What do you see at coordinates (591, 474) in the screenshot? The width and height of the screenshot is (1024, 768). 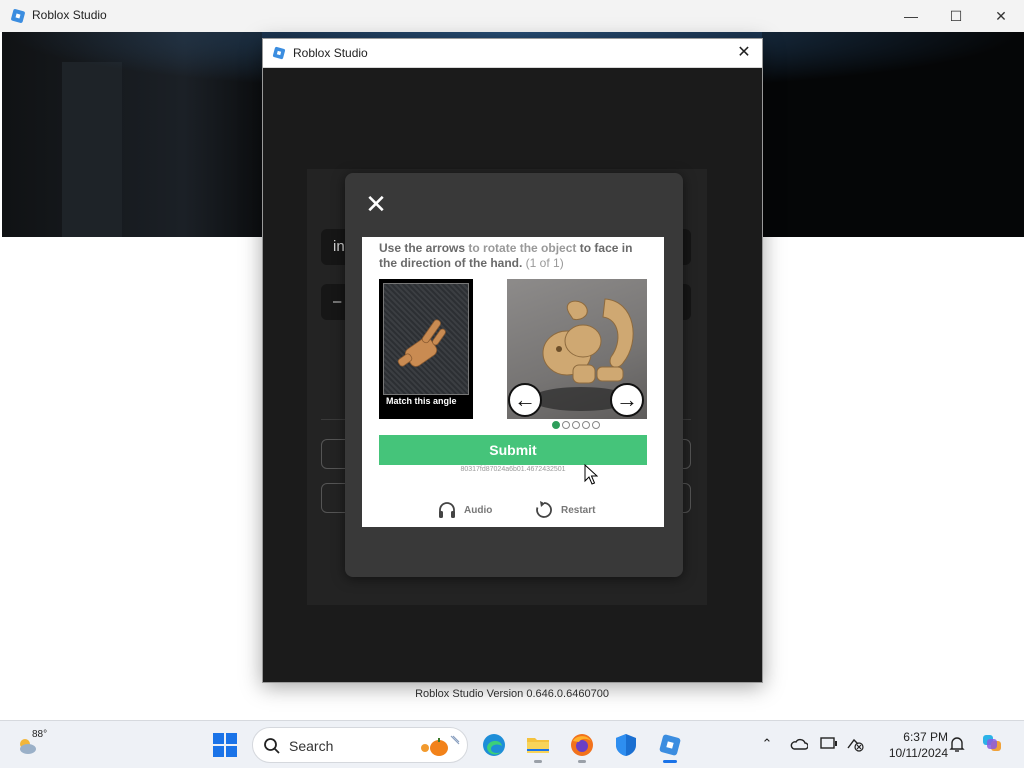 I see `mouse-cursor-icon` at bounding box center [591, 474].